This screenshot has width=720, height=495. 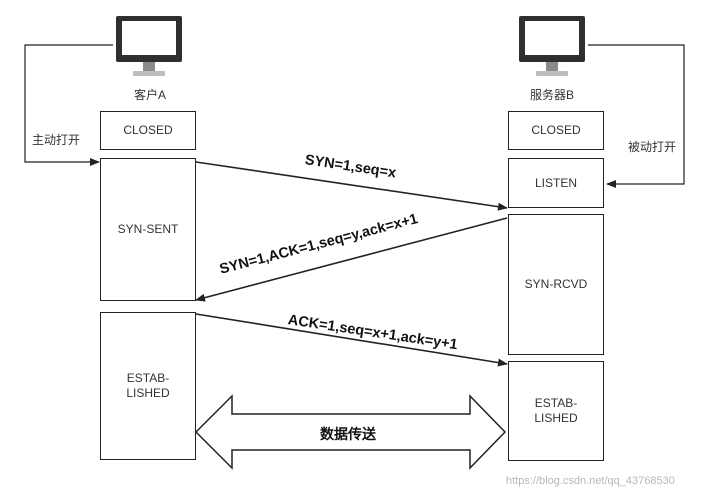 I want to click on client-state-closed: CLOSED, so click(x=148, y=130).